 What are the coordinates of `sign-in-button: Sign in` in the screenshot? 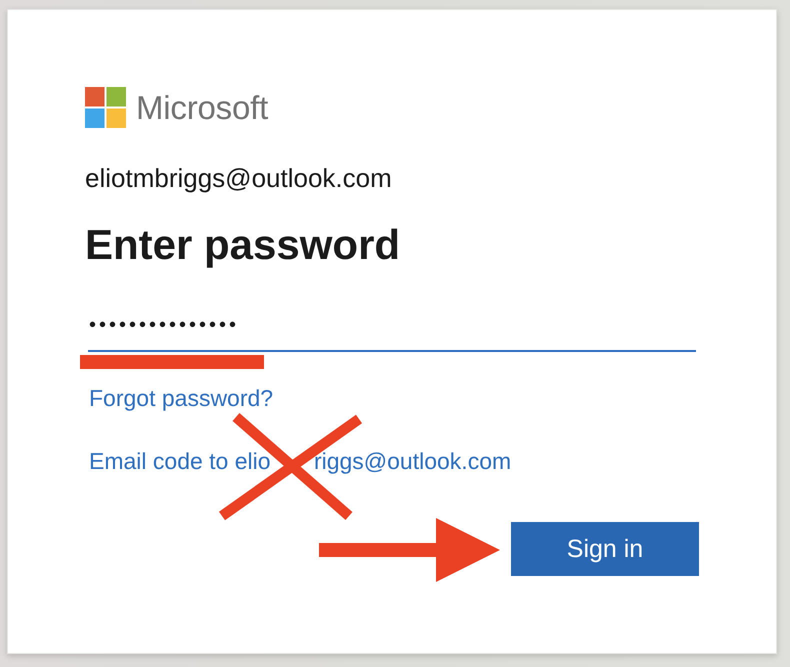 It's located at (605, 549).